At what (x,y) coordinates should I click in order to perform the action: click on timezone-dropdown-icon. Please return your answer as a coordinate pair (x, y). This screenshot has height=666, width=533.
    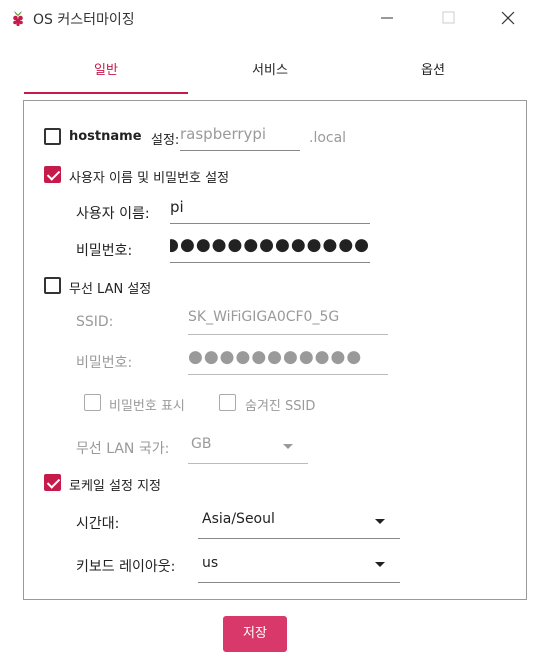
    Looking at the image, I should click on (380, 521).